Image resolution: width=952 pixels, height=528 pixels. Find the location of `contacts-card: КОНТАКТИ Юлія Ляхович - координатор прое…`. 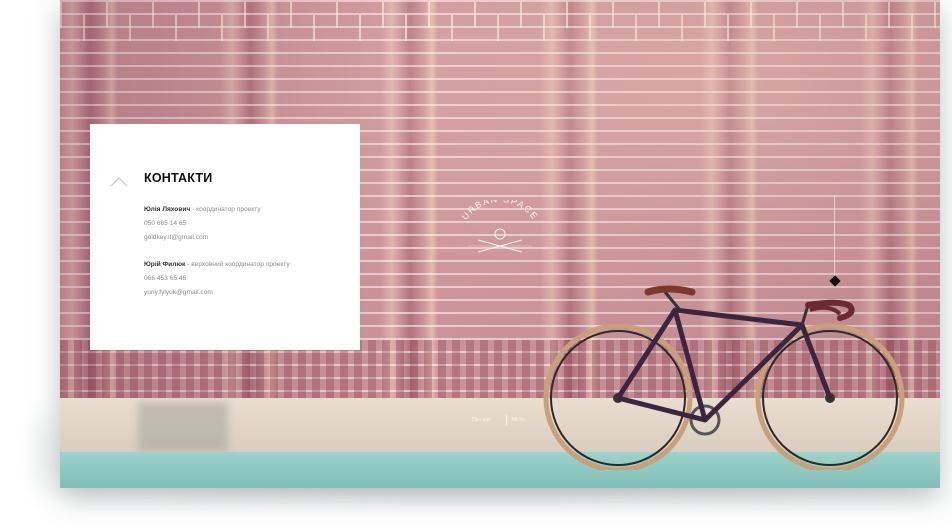

contacts-card: КОНТАКТИ Юлія Ляхович - координатор прое… is located at coordinates (225, 237).